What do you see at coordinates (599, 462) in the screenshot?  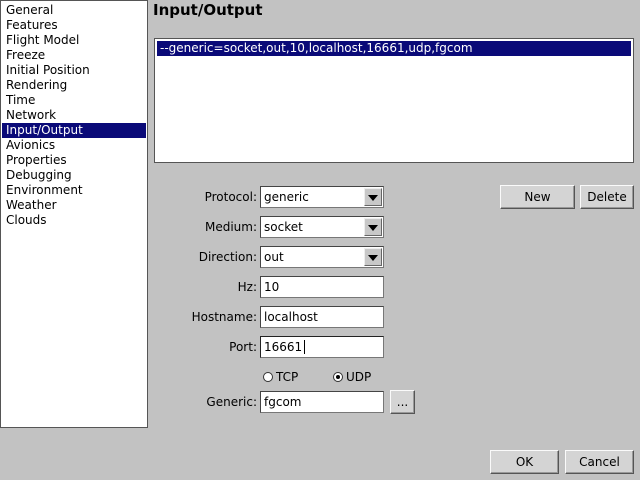 I see `cancel-button: Cancel` at bounding box center [599, 462].